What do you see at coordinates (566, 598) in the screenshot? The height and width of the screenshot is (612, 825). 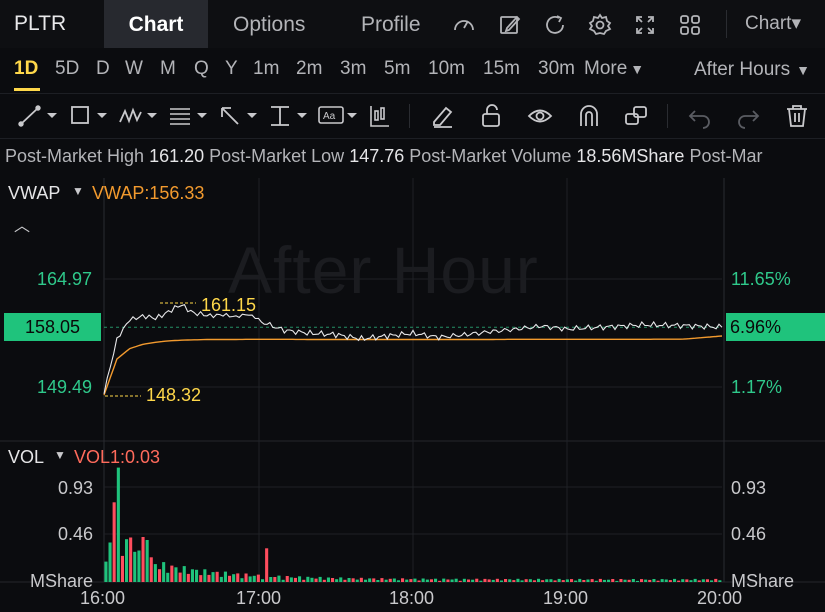 I see `time-axis-label: 19:00` at bounding box center [566, 598].